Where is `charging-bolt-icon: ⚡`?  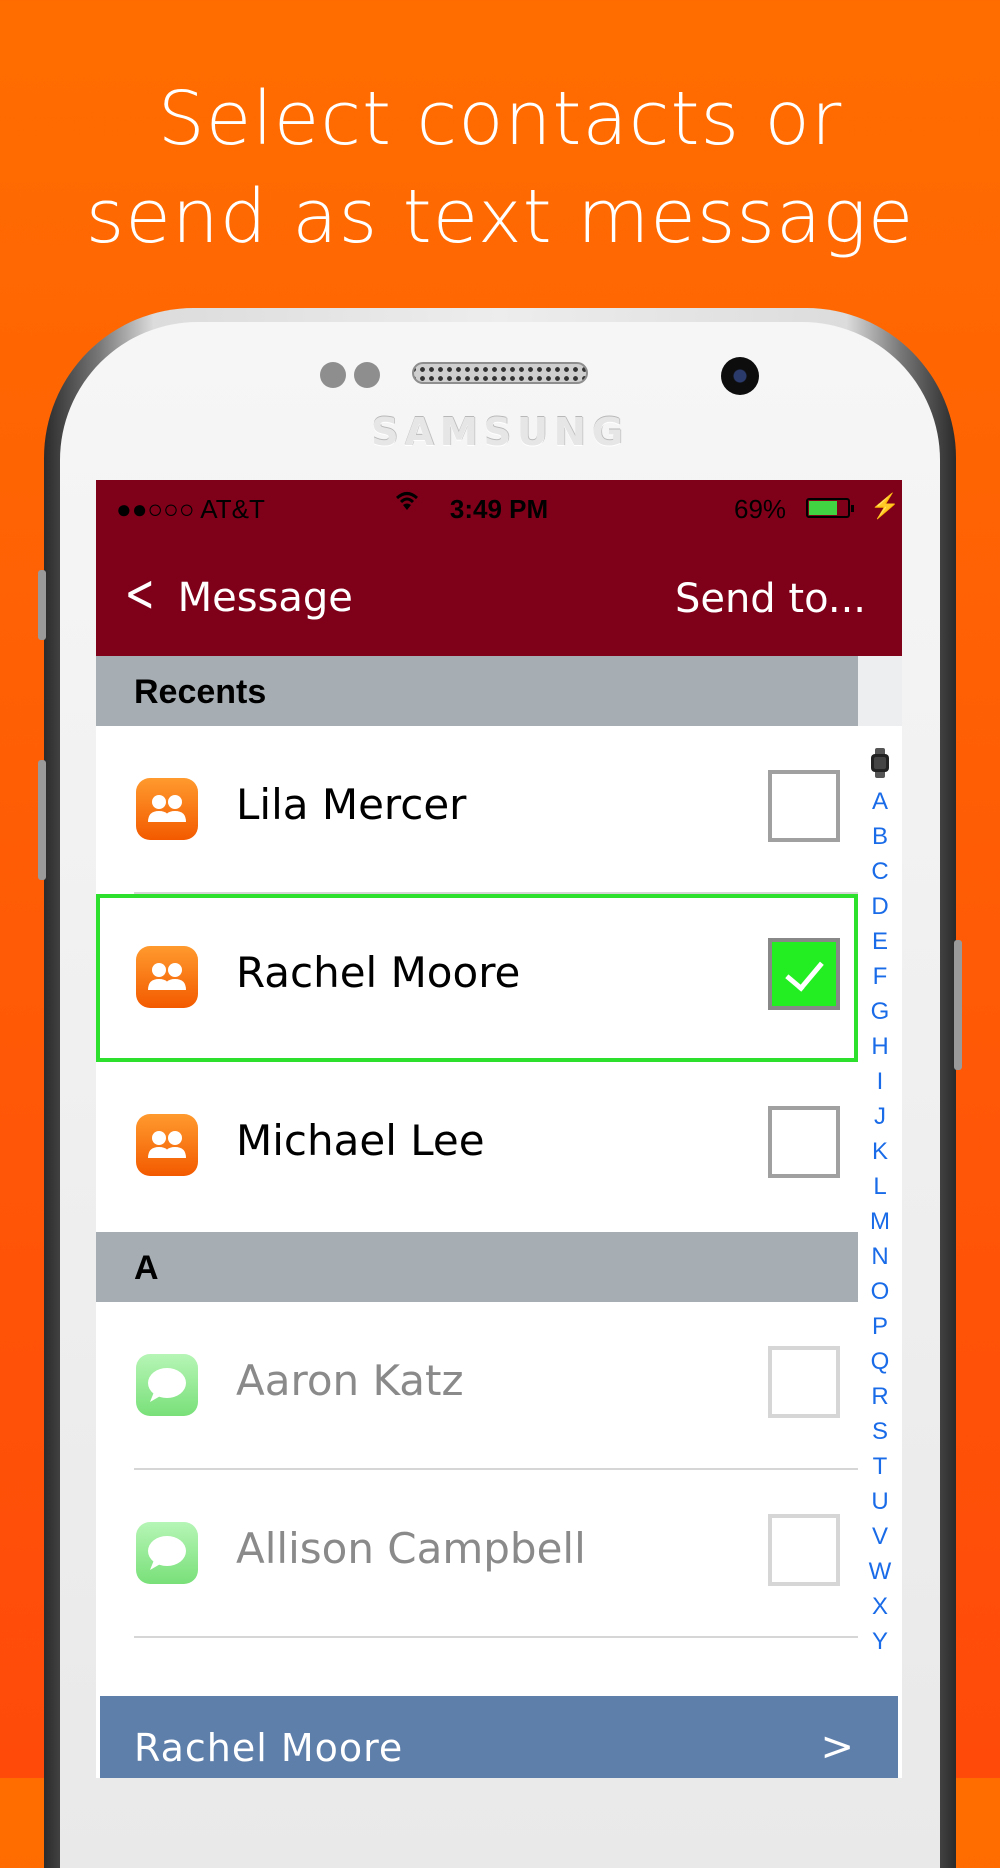 charging-bolt-icon: ⚡ is located at coordinates (885, 506).